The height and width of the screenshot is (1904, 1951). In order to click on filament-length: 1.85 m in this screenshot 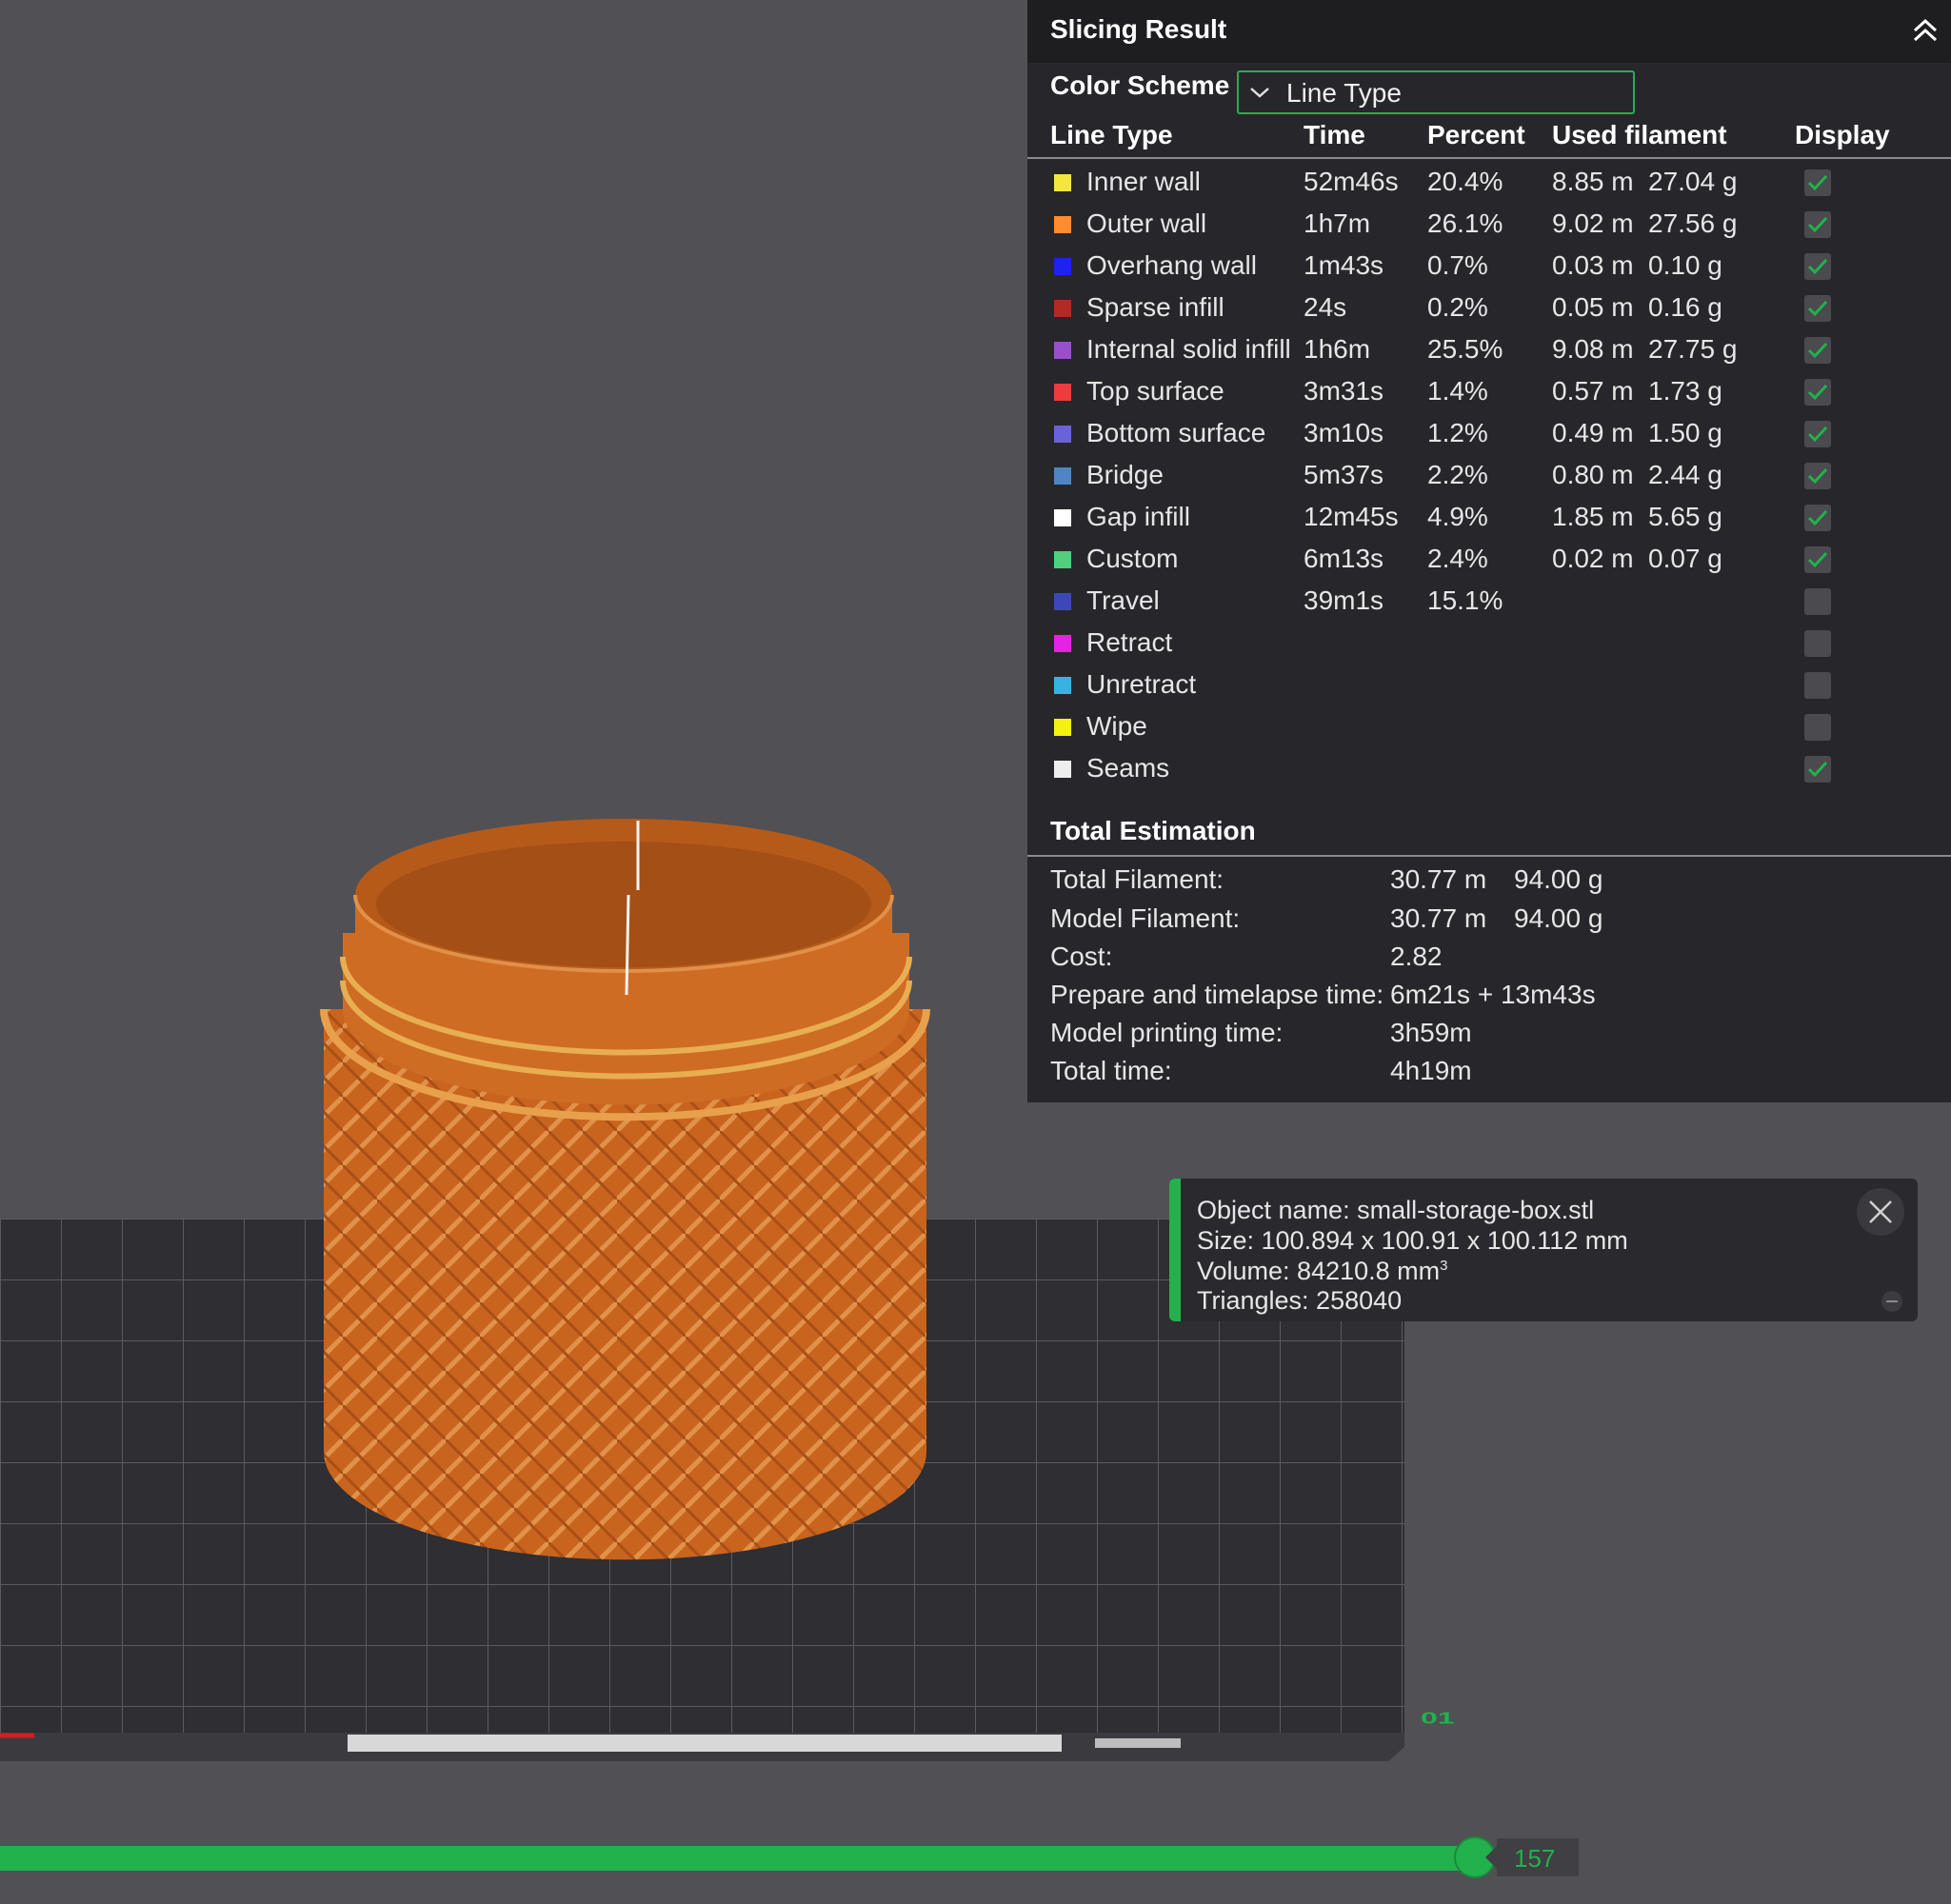, I will do `click(1593, 516)`.